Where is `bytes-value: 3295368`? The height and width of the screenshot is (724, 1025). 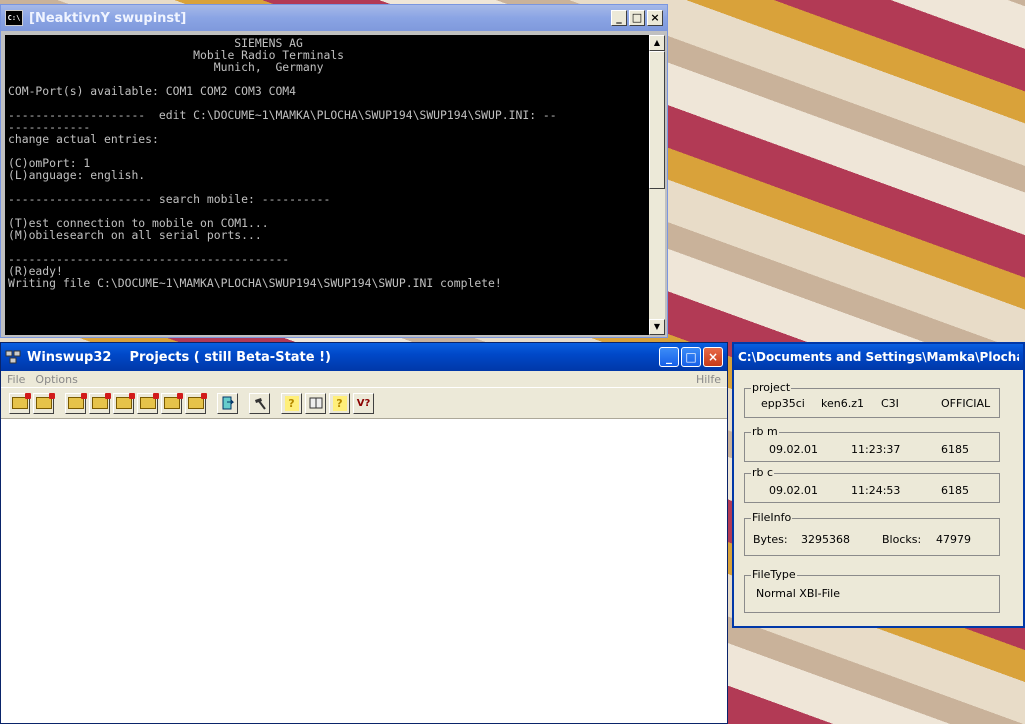 bytes-value: 3295368 is located at coordinates (825, 539).